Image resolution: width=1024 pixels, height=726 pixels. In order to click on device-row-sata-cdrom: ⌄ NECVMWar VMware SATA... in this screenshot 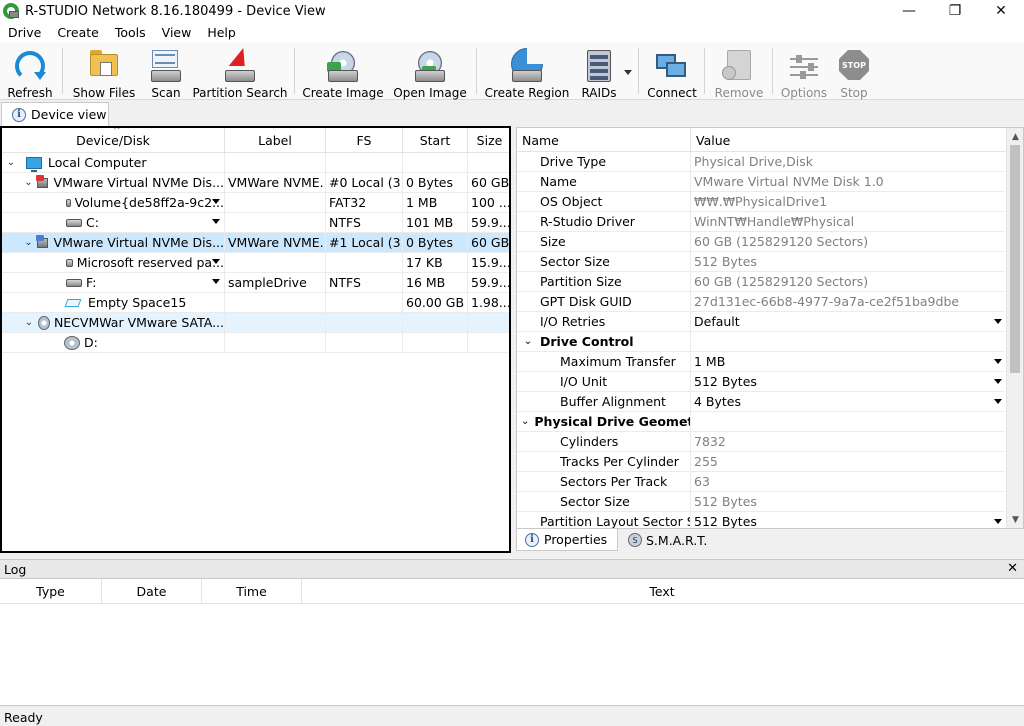, I will do `click(255, 323)`.